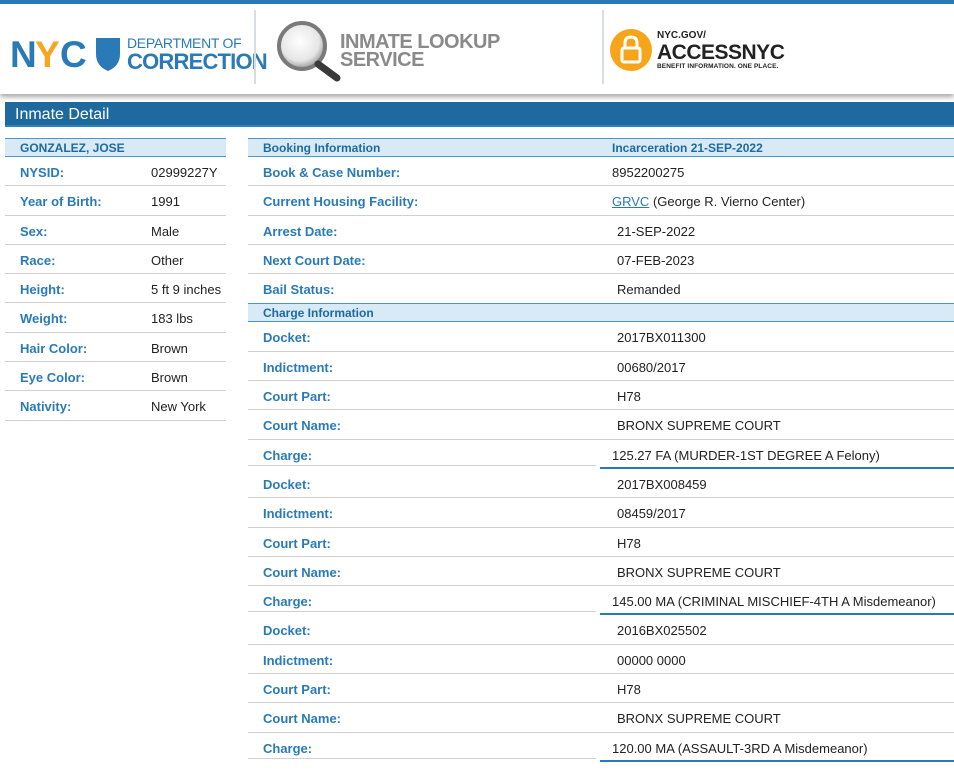  I want to click on docket-value: 2017BX011300, so click(661, 338).